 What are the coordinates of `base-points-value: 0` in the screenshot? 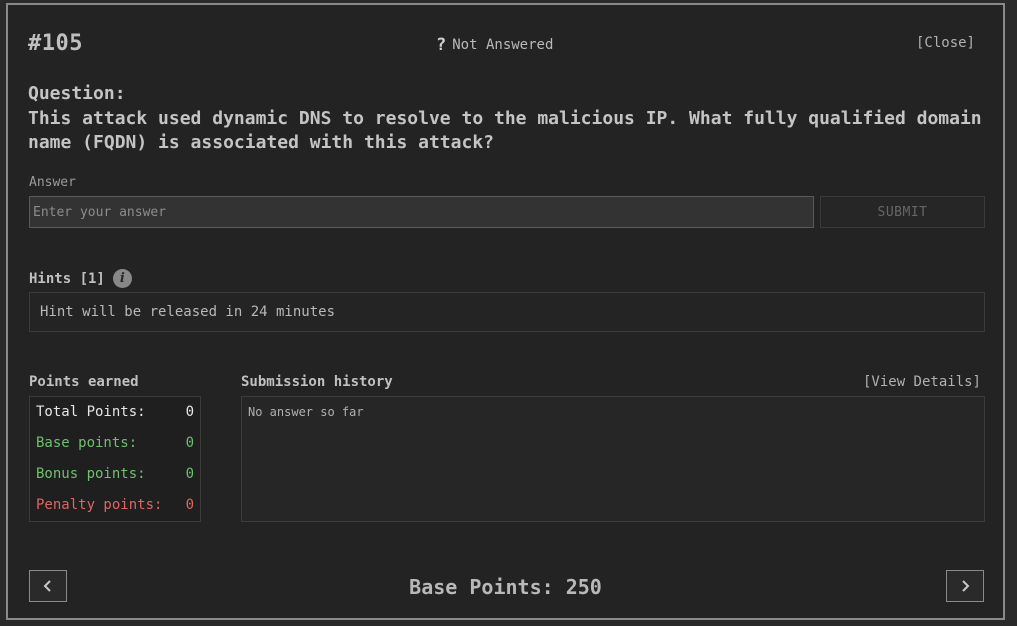 It's located at (189, 443).